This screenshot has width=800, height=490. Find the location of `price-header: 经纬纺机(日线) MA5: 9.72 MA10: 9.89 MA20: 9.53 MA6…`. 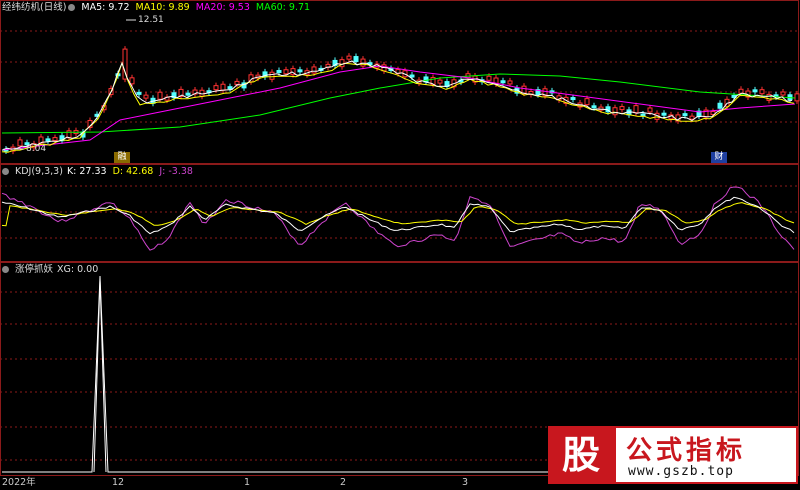

price-header: 经纬纺机(日线) MA5: 9.72 MA10: 9.89 MA20: 9.53 MA6… is located at coordinates (159, 8).